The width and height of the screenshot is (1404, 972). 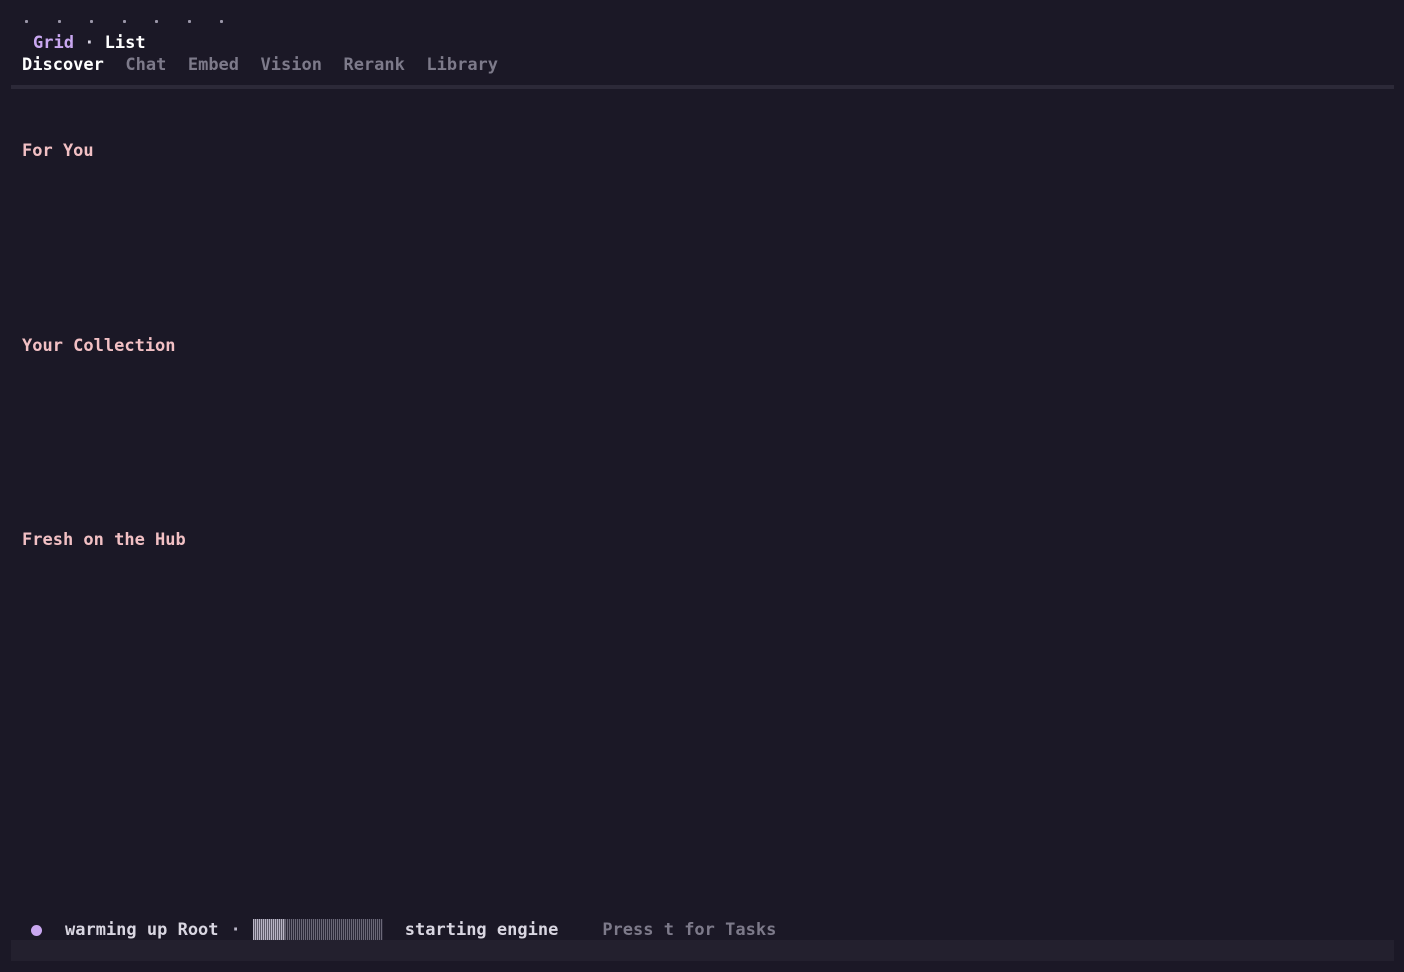 What do you see at coordinates (63, 65) in the screenshot?
I see `tab-discover: Discover` at bounding box center [63, 65].